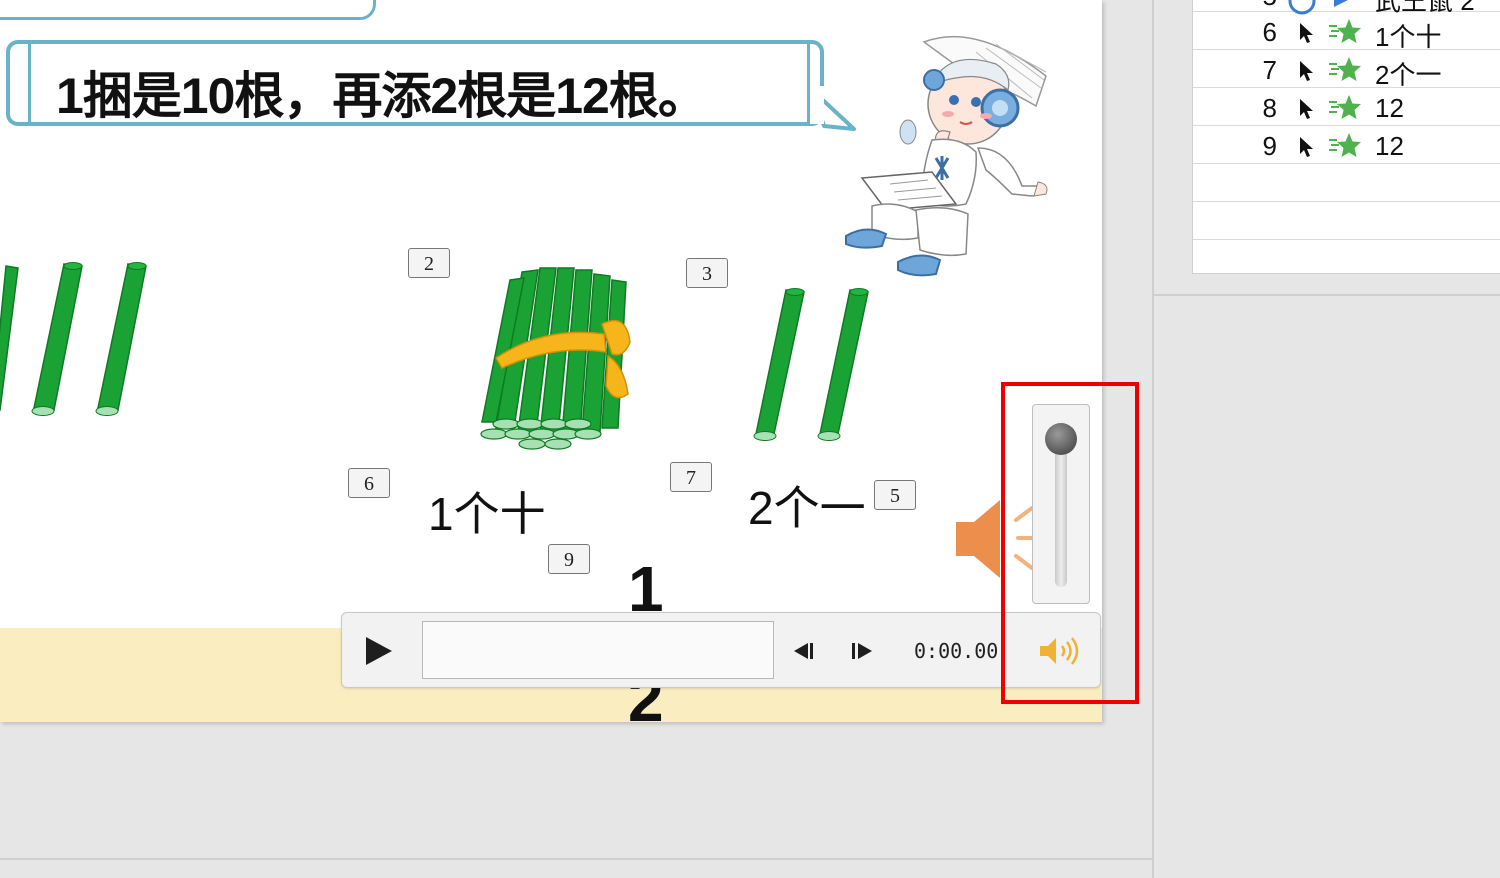 This screenshot has width=1500, height=878. Describe the element at coordinates (1269, 108) in the screenshot. I see `animation-row-number: 8` at that location.